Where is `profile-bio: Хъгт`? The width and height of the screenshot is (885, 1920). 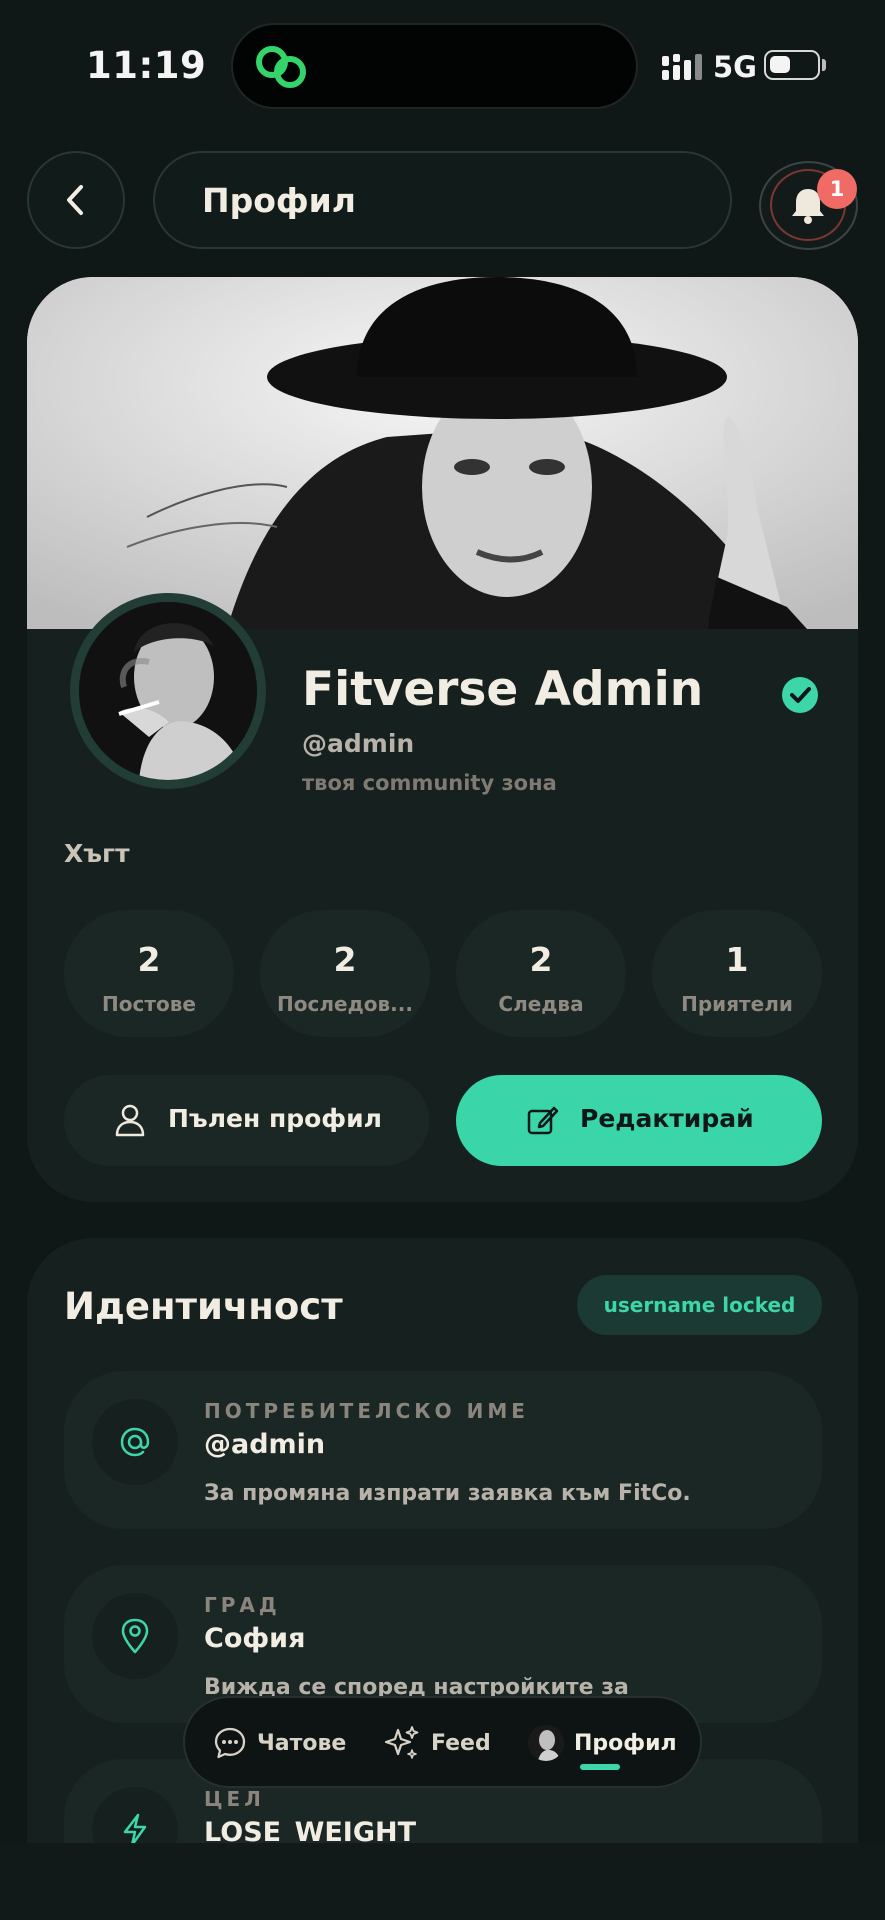
profile-bio: Хъгт is located at coordinates (97, 853).